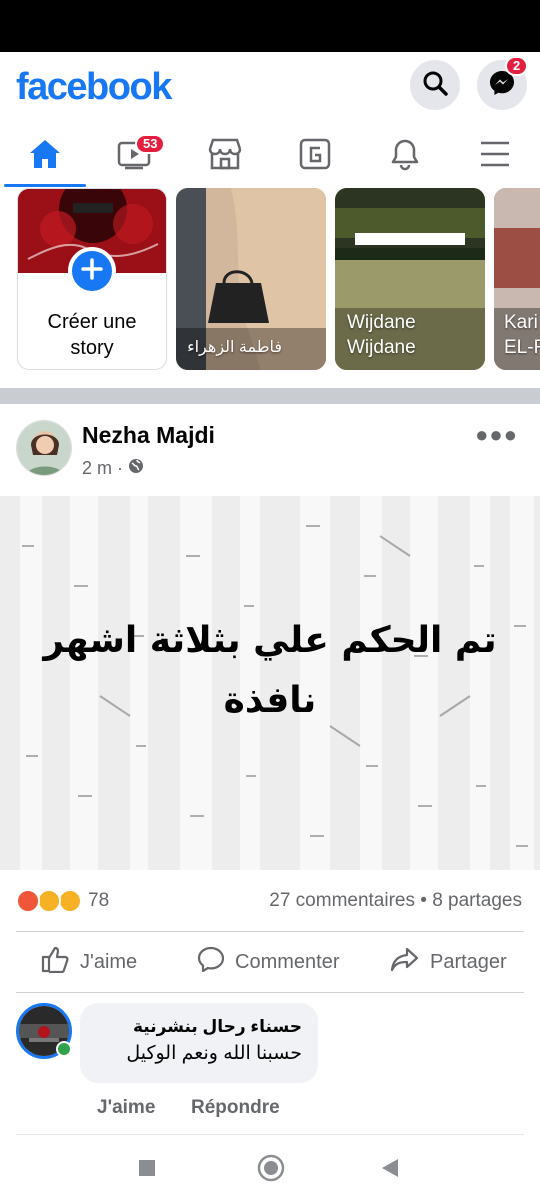  I want to click on post-time: 2 m, so click(97, 468).